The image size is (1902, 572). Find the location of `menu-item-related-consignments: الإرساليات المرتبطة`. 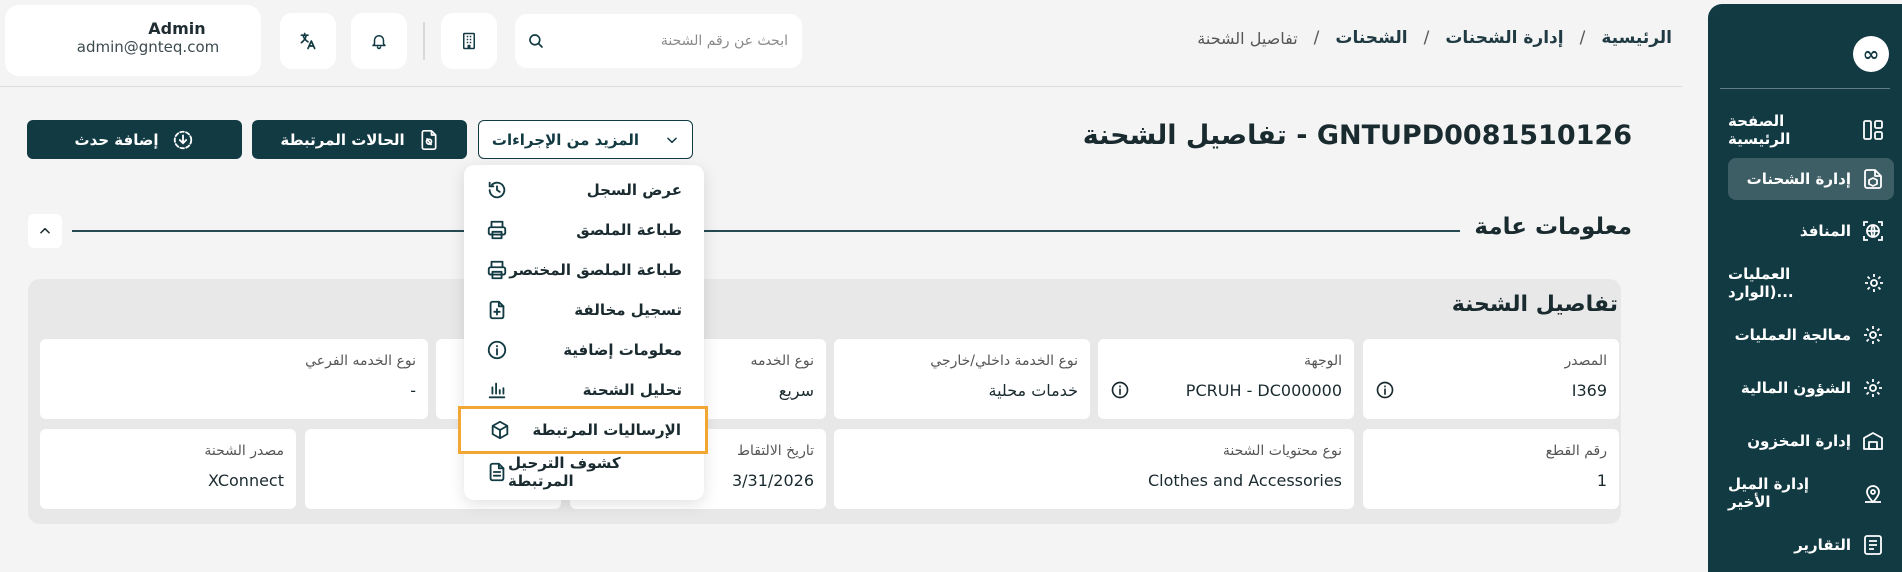

menu-item-related-consignments: الإرساليات المرتبطة is located at coordinates (583, 430).